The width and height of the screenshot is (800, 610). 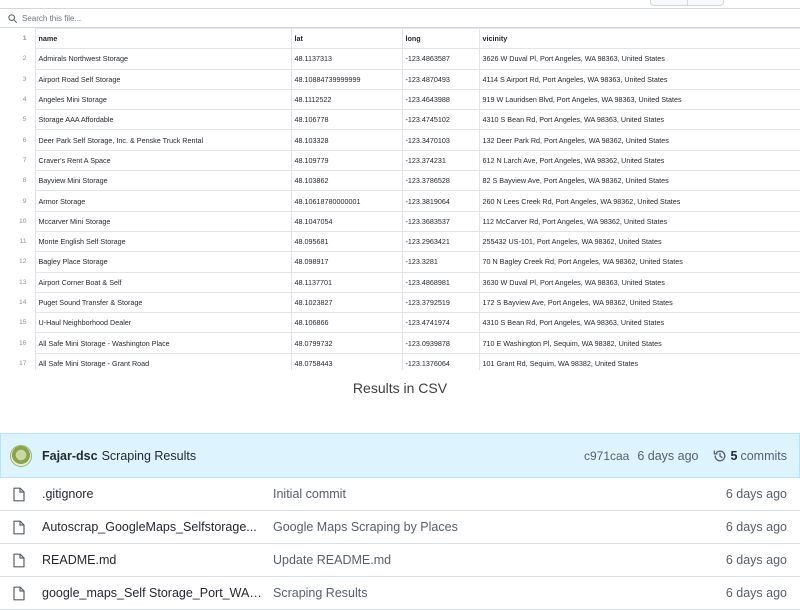 What do you see at coordinates (18, 302) in the screenshot?
I see `row-number: 14` at bounding box center [18, 302].